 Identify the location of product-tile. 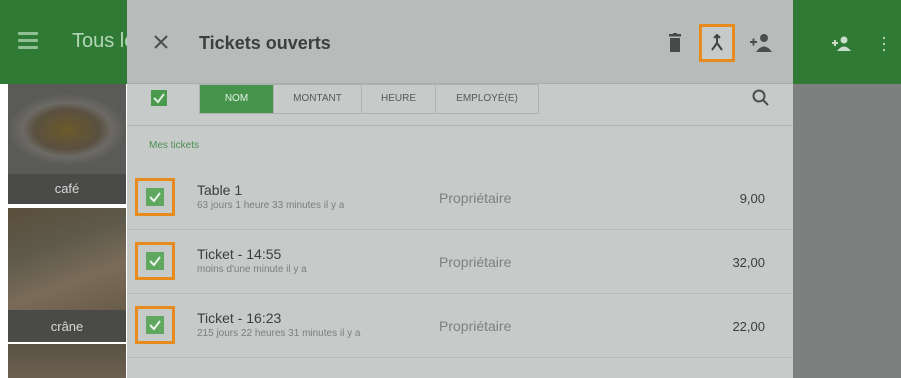
(67, 361).